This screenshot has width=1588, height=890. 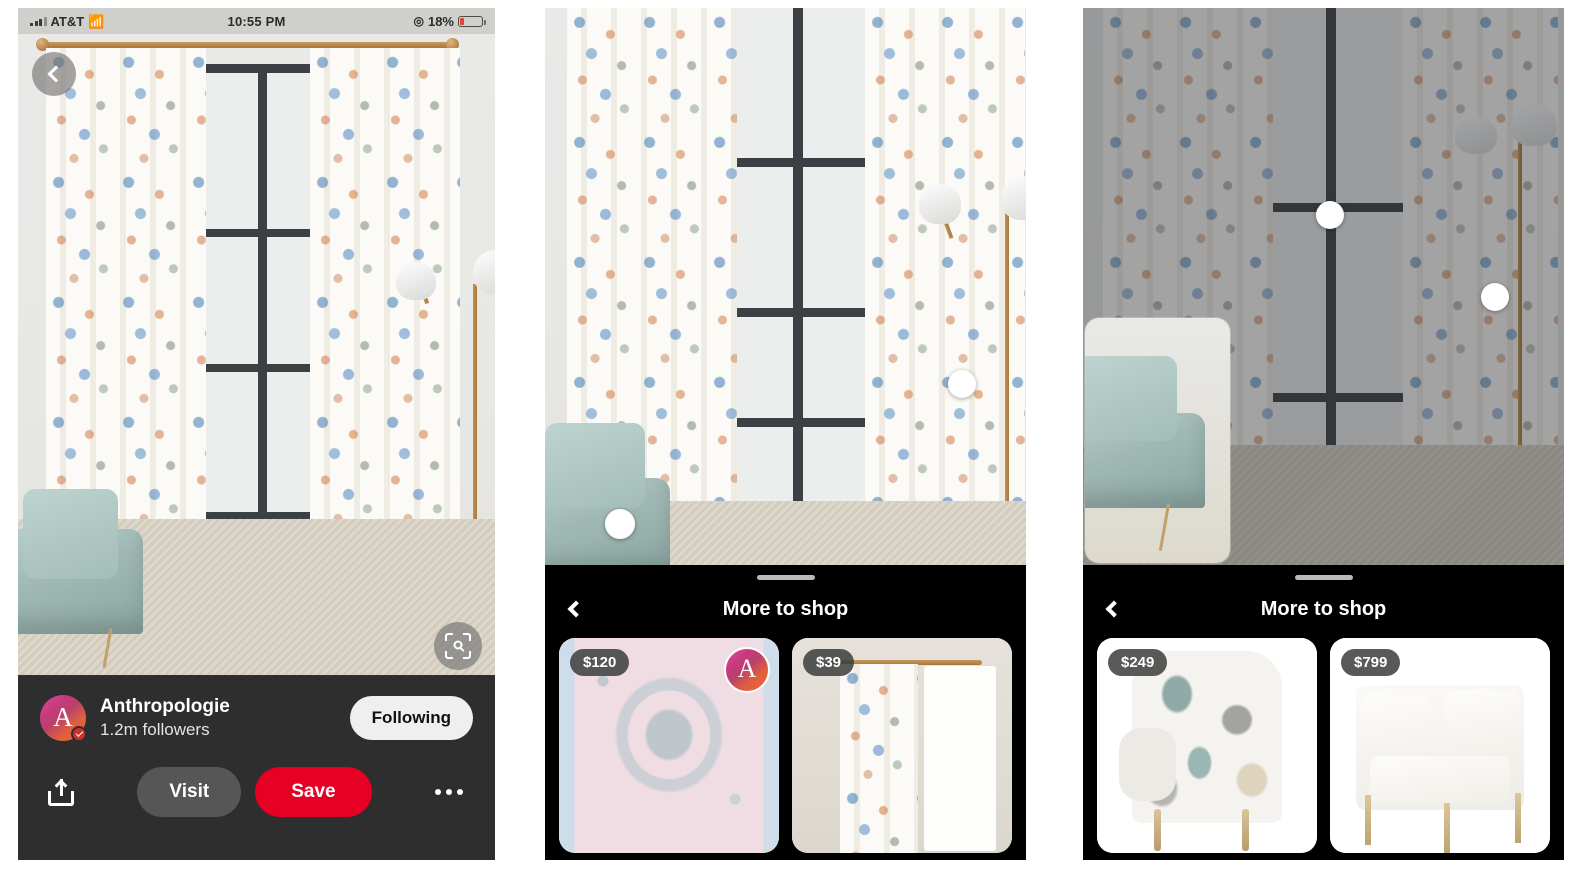 I want to click on creator-follower-count: 1.2m followers, so click(x=155, y=729).